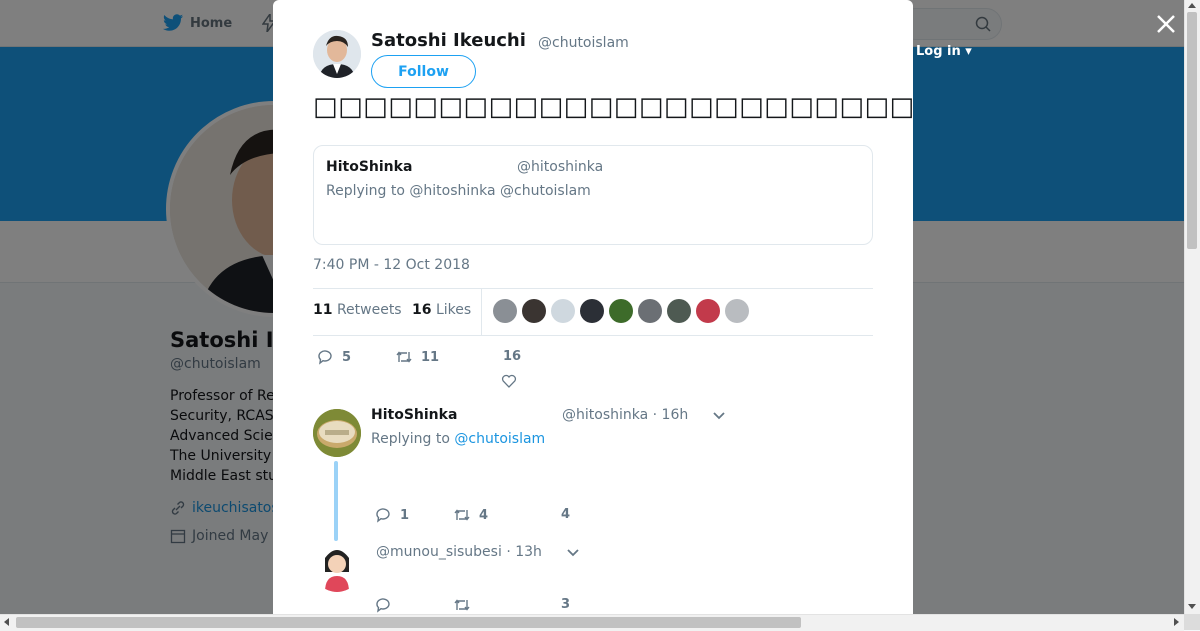 Image resolution: width=1200 pixels, height=631 pixels. I want to click on likes-count: 16, so click(422, 310).